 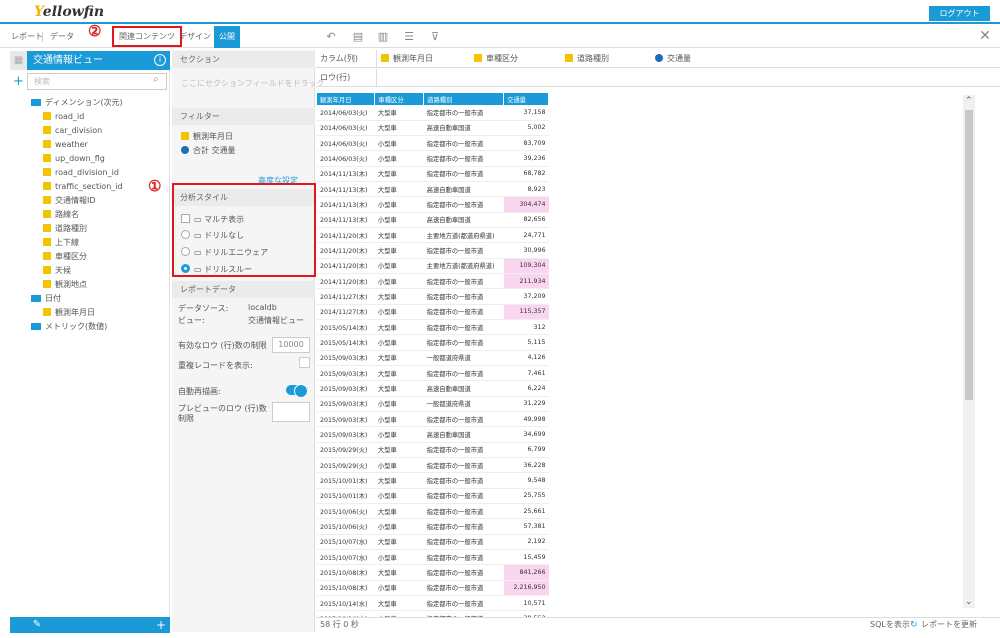 I want to click on top-bar, so click(x=500, y=12).